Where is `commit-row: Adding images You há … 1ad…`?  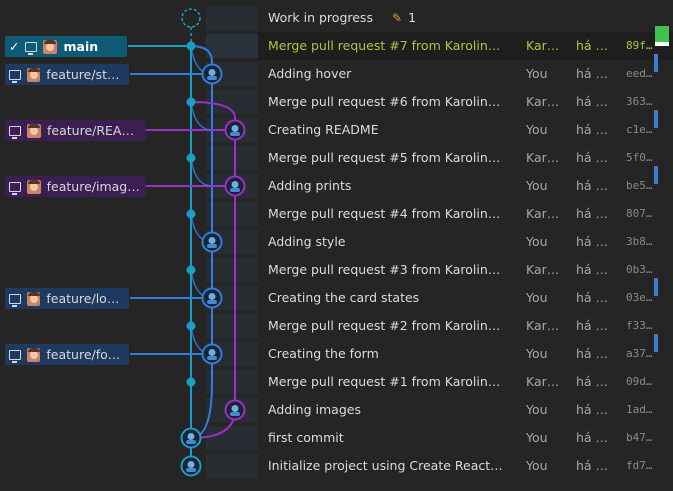
commit-row: Adding images You há … 1ad… is located at coordinates (336, 410).